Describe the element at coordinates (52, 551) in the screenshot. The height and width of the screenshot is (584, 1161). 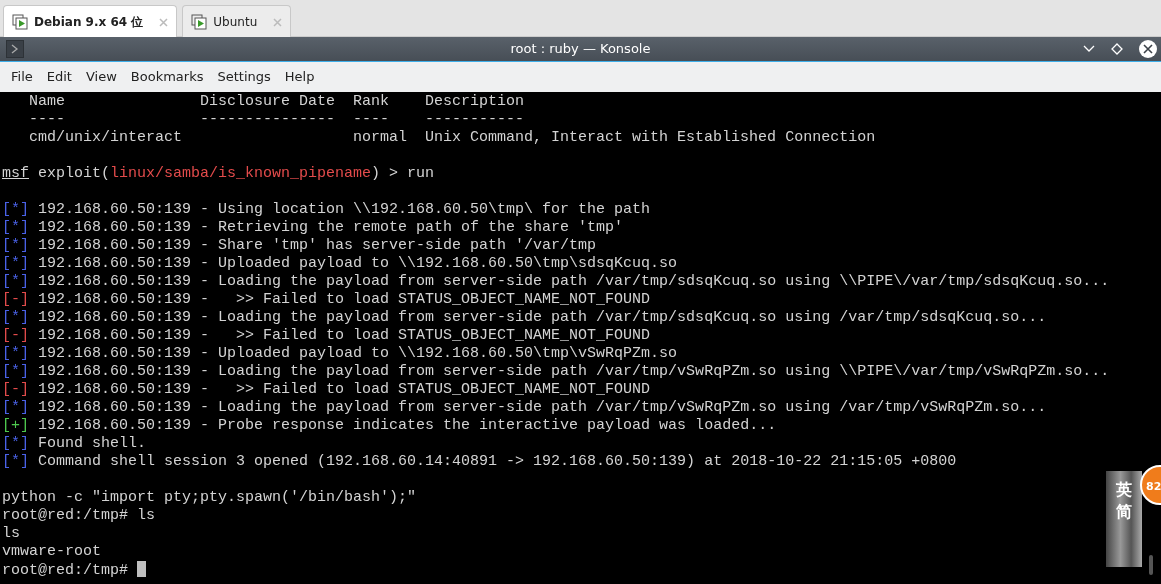
I see `terminal-line: vmware-root` at that location.